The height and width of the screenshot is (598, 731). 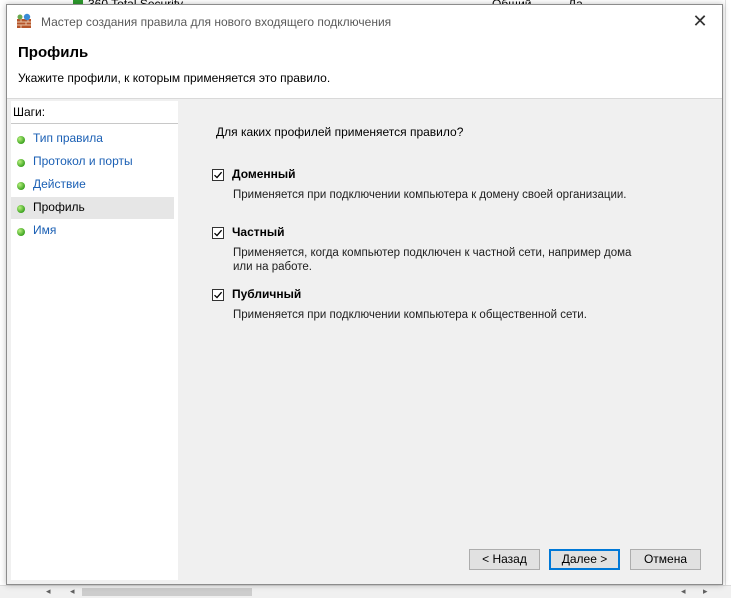 I want to click on scroll-left-icon-2: ◂, so click(x=72, y=591).